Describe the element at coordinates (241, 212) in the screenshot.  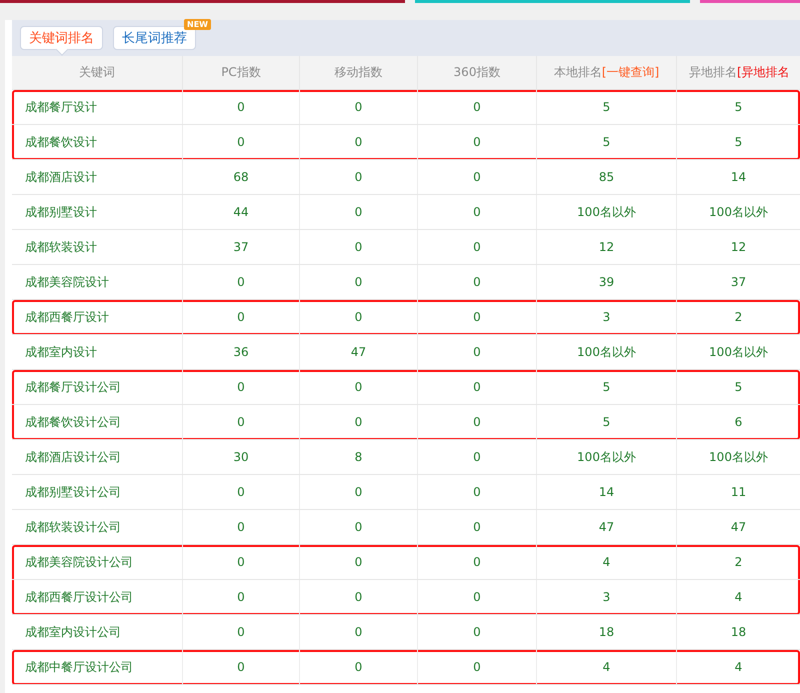
I see `table-cell: 44` at that location.